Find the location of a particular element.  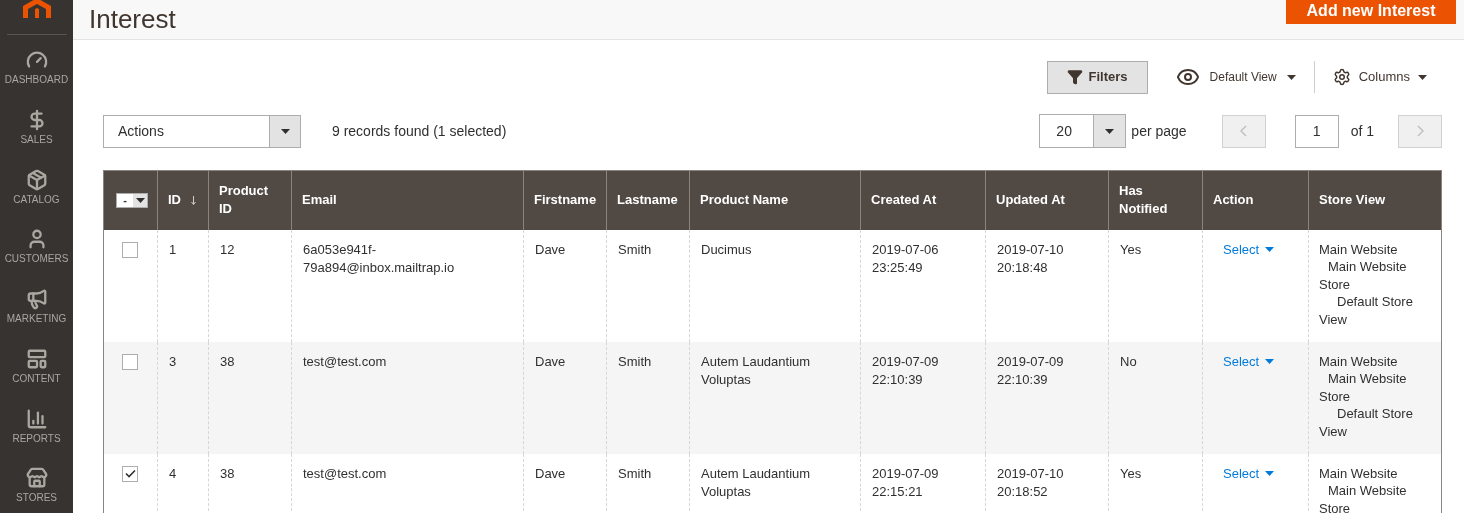

table-cell: 1 is located at coordinates (173, 249).